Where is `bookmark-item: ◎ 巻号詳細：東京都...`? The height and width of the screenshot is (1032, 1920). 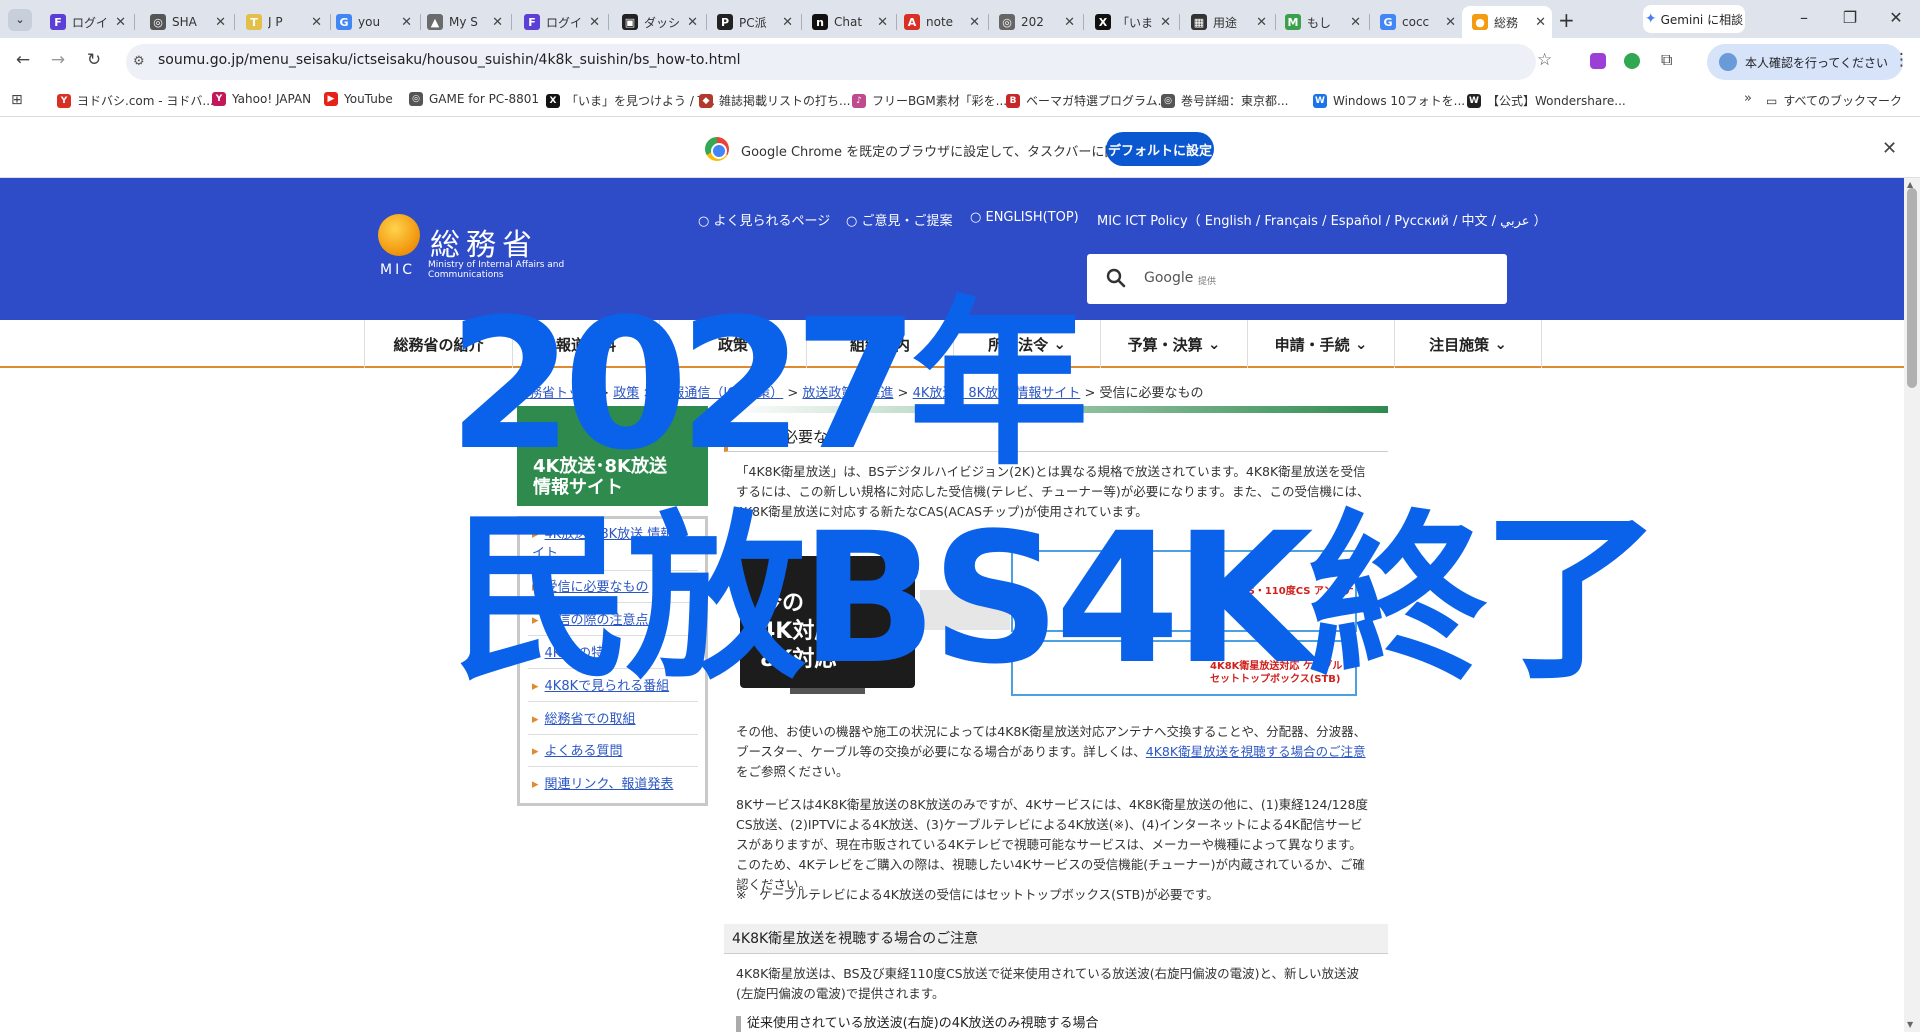 bookmark-item: ◎ 巻号詳細：東京都... is located at coordinates (1224, 100).